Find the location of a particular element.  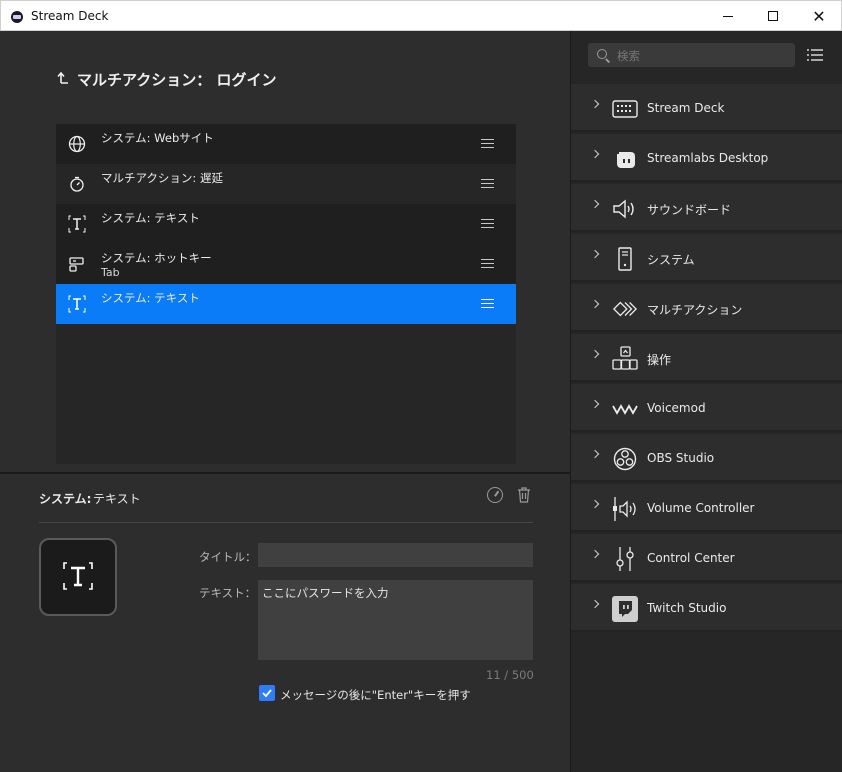

category-control-center: Control Center is located at coordinates (706, 558).